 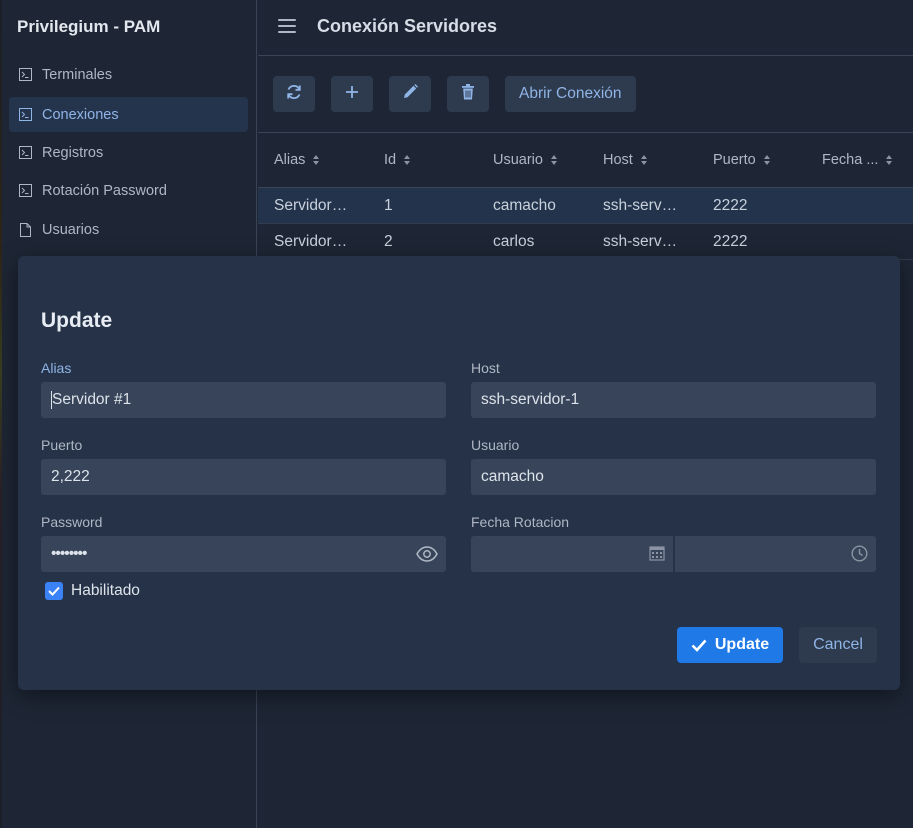 I want to click on usuario-input: camacho, so click(x=673, y=477).